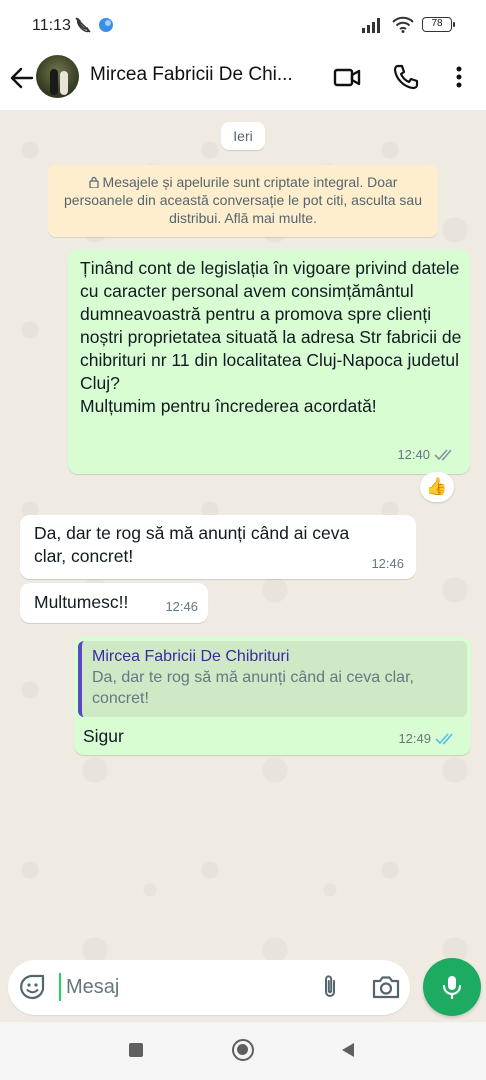 This screenshot has width=486, height=1080. What do you see at coordinates (22, 78) in the screenshot?
I see `back-arrow-icon` at bounding box center [22, 78].